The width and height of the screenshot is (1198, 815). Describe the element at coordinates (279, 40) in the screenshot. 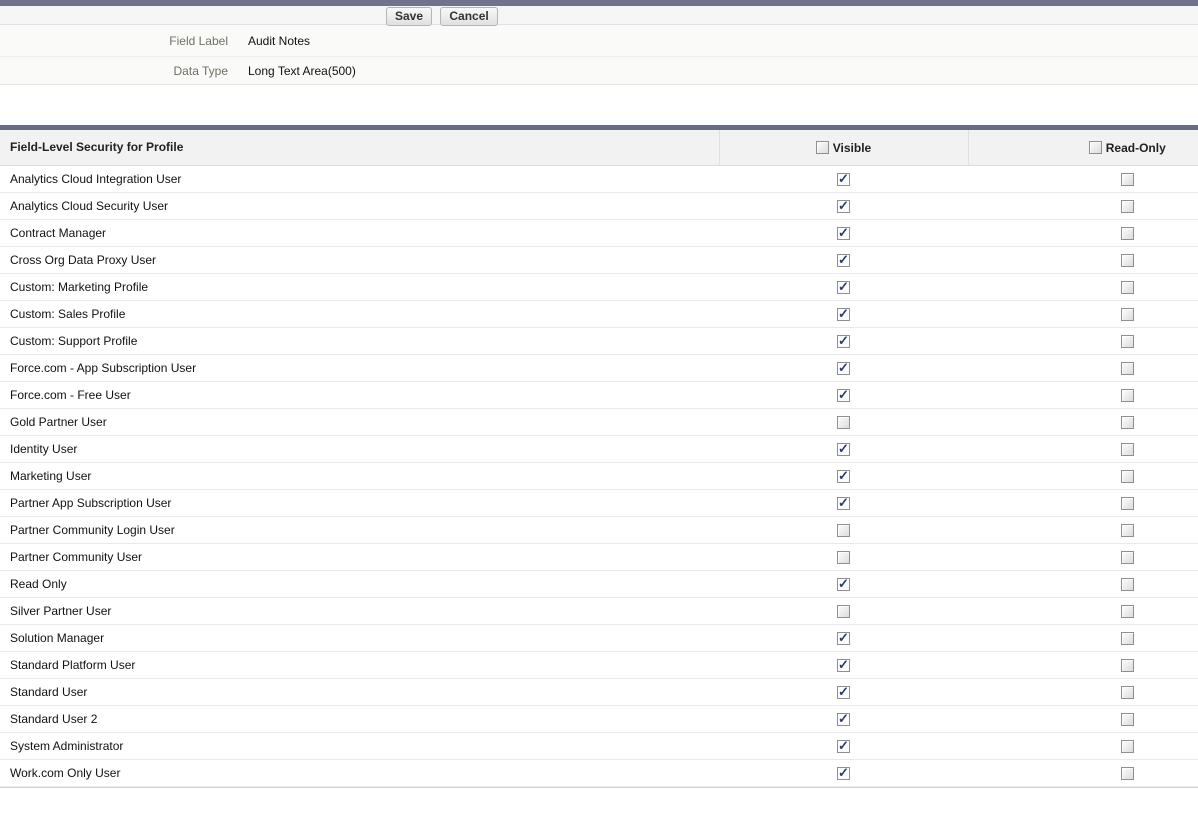

I see `field-label-value: Audit Notes` at that location.